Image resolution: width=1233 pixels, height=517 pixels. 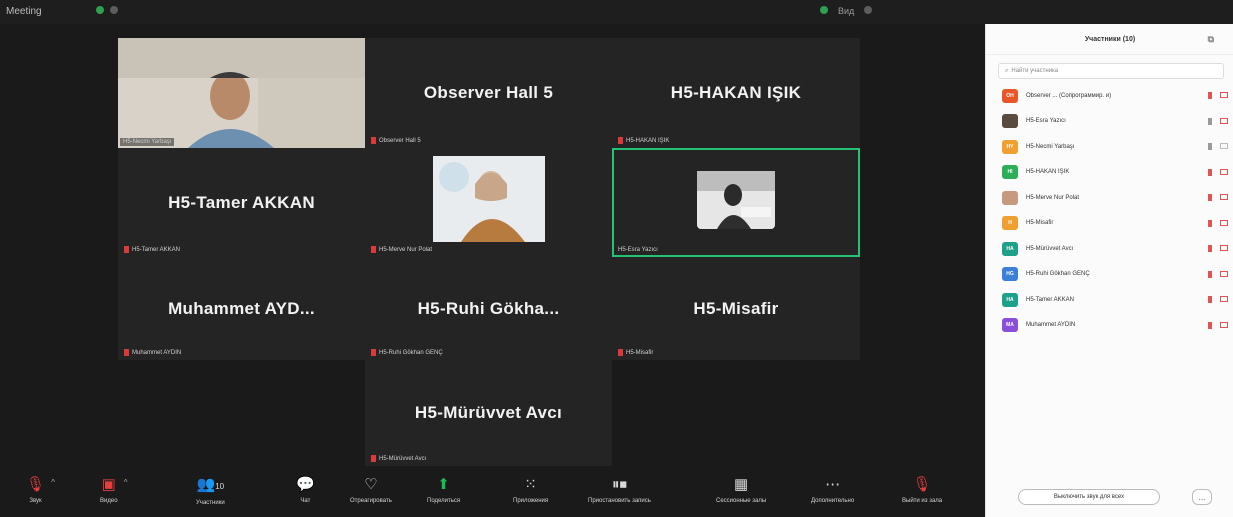 What do you see at coordinates (1109, 249) in the screenshot?
I see `participant-row: HA H5-Mürüvvet Avcı` at bounding box center [1109, 249].